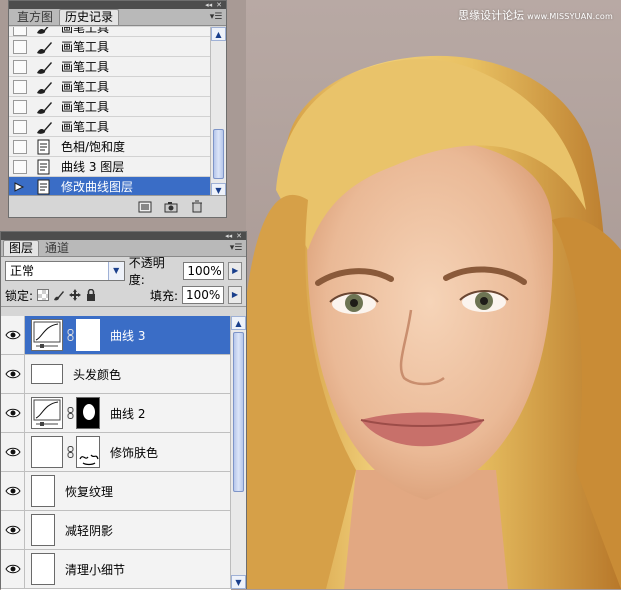  Describe the element at coordinates (110, 147) in the screenshot. I see `history-item: 色相/饱和度` at that location.